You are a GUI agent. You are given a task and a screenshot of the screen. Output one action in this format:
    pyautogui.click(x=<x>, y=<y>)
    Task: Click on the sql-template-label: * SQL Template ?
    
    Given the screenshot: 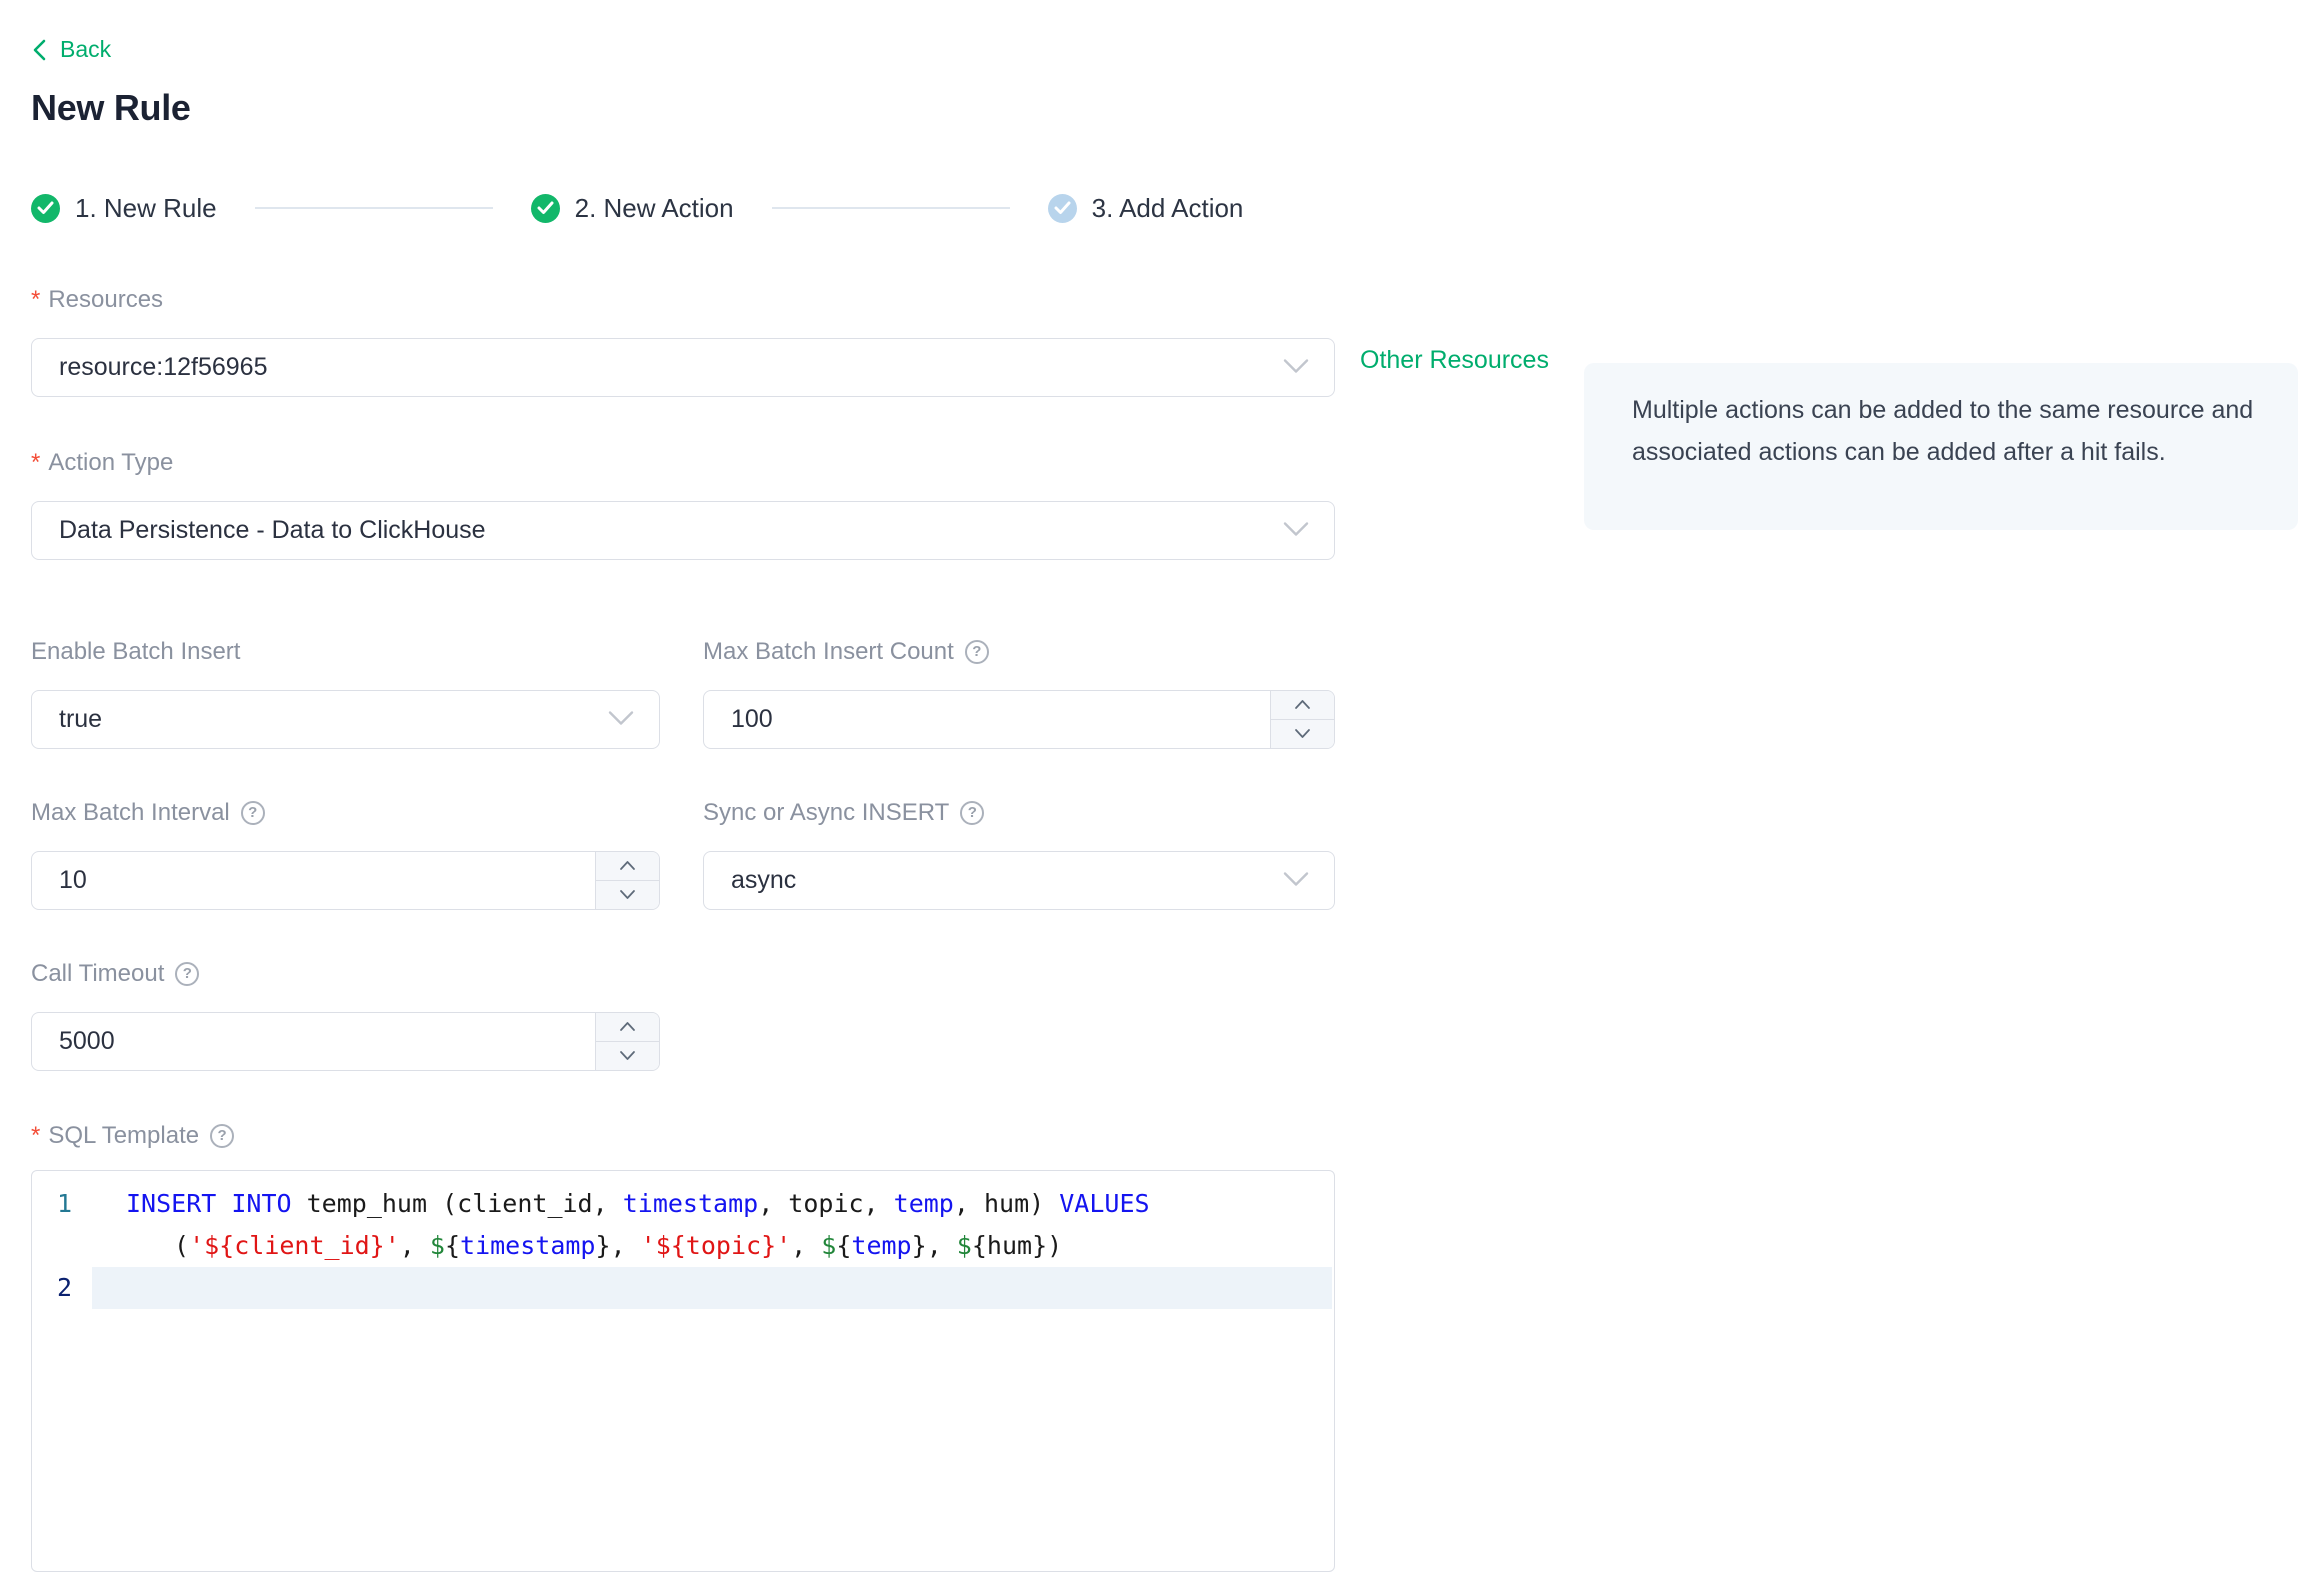 What is the action you would take?
    pyautogui.click(x=1170, y=1136)
    